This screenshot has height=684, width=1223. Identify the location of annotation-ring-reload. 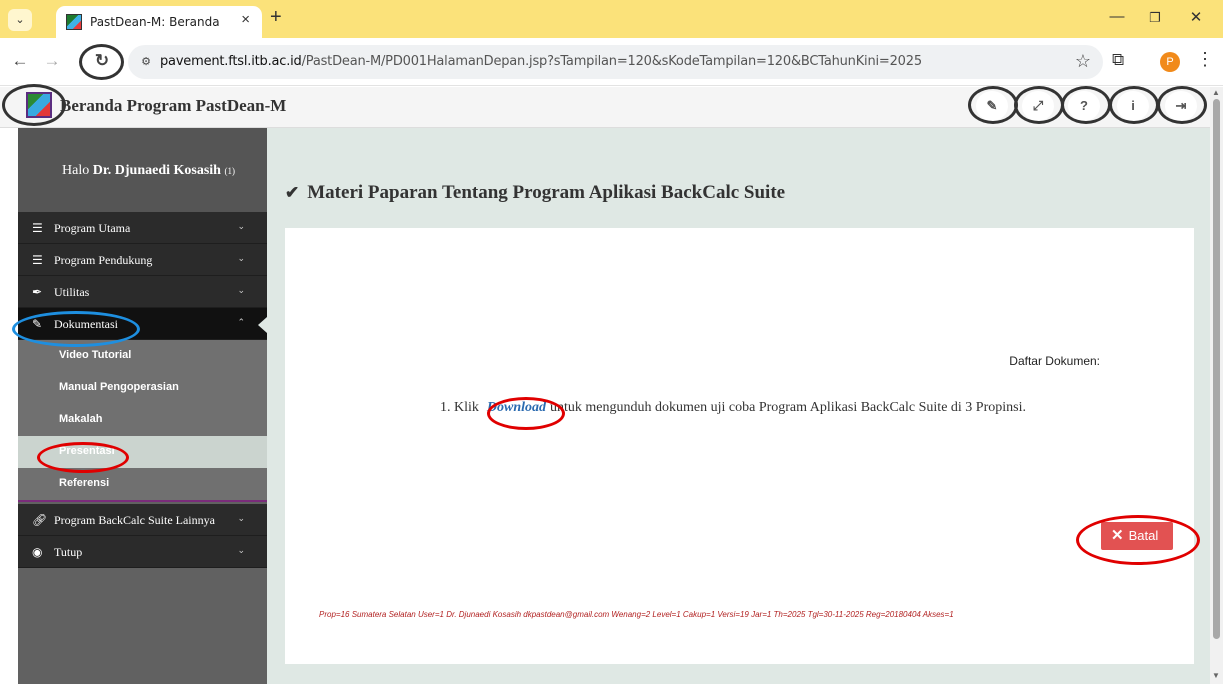
(101, 62).